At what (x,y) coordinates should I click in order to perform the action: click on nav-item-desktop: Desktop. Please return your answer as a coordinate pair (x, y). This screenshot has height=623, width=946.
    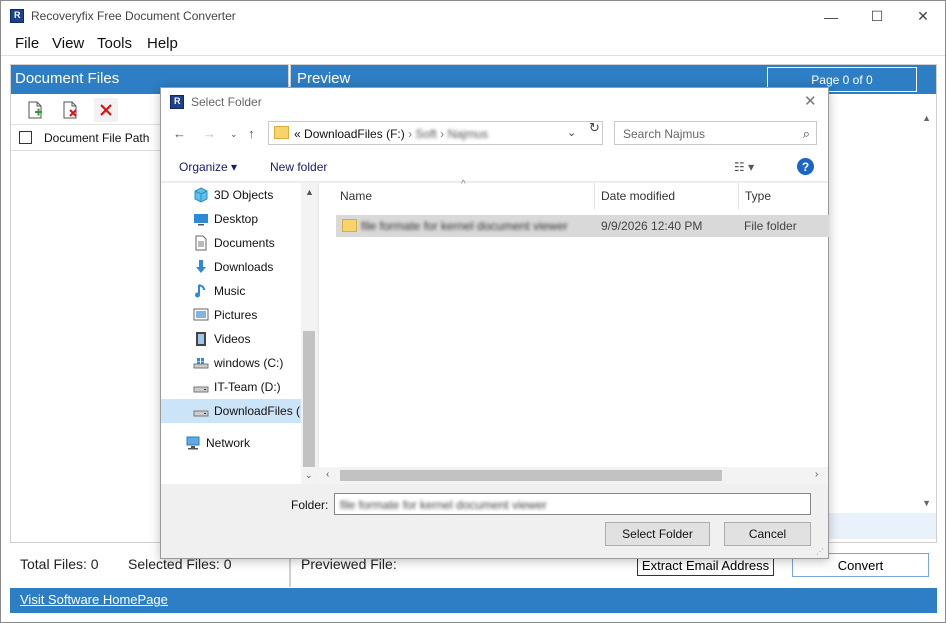
    Looking at the image, I should click on (231, 219).